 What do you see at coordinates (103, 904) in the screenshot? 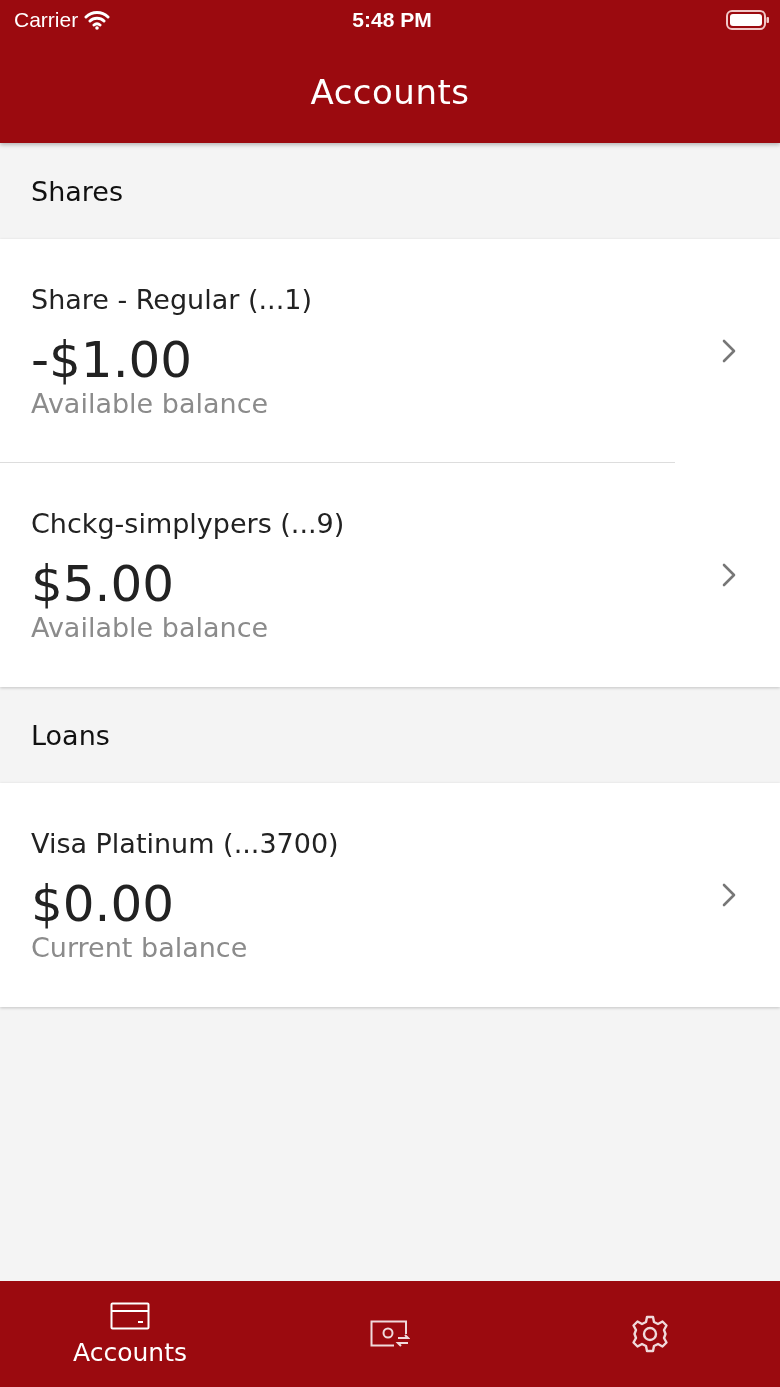
I see `account-balance: $0.00` at bounding box center [103, 904].